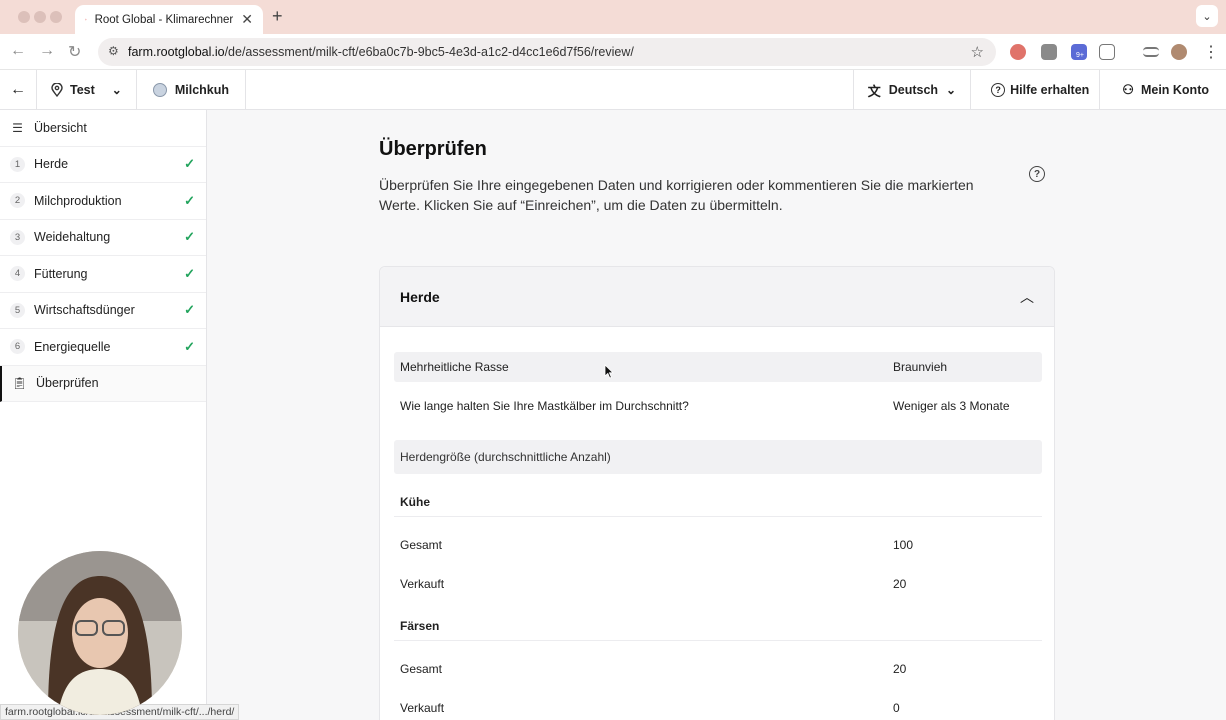  What do you see at coordinates (47, 51) in the screenshot?
I see `forward-arrow-icon: →` at bounding box center [47, 51].